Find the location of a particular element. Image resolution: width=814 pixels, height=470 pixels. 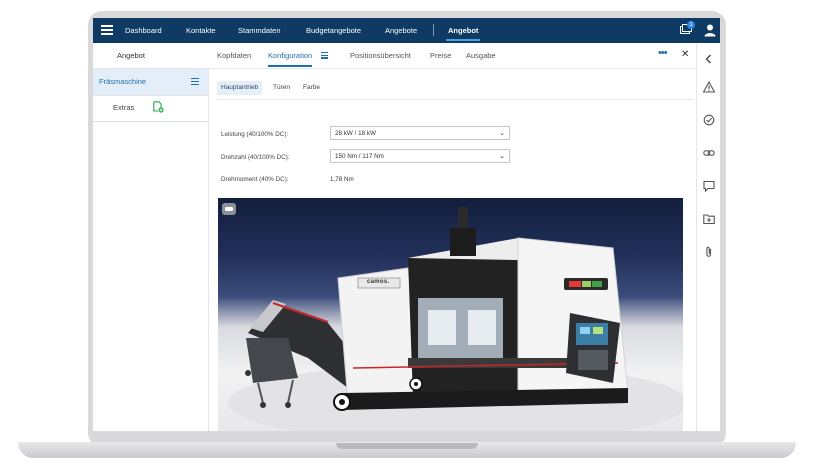

nav-item-angebot: Angebot is located at coordinates (463, 33).